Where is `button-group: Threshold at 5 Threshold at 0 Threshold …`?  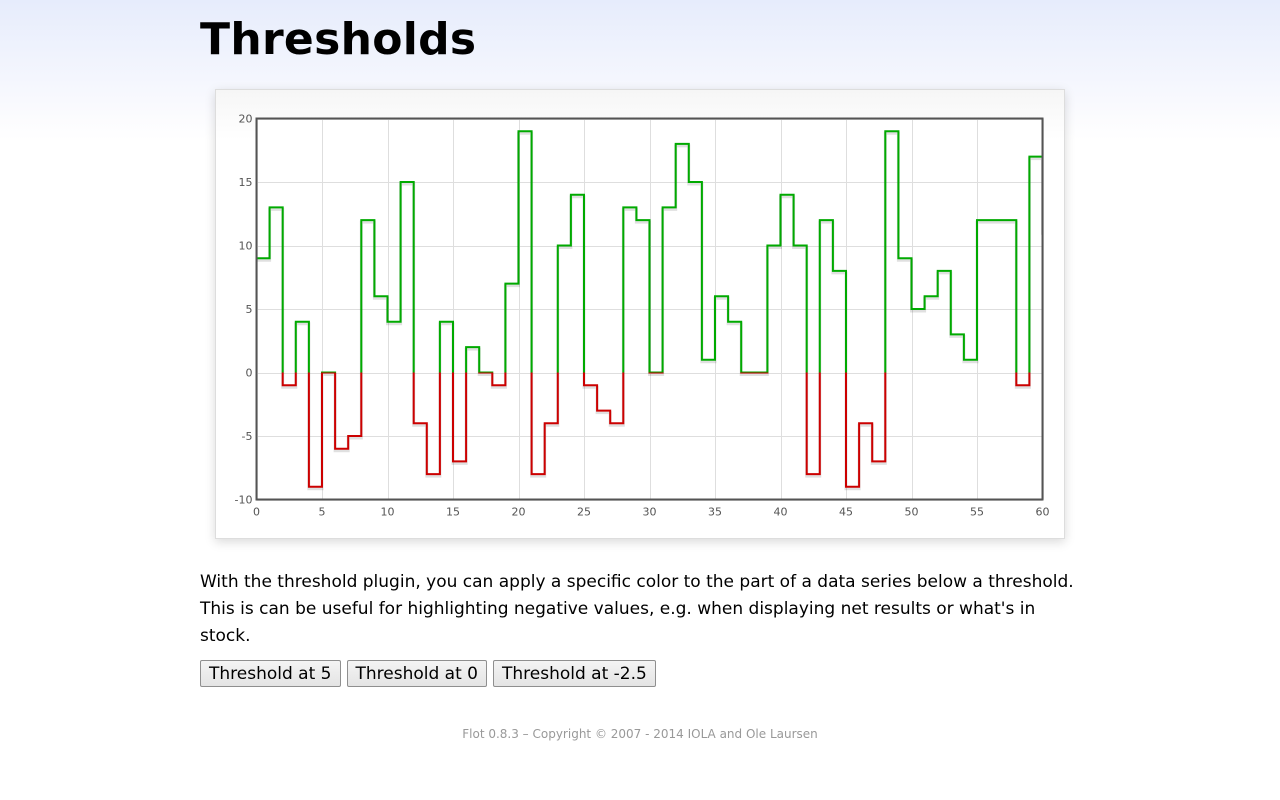 button-group: Threshold at 5 Threshold at 0 Threshold … is located at coordinates (428, 673).